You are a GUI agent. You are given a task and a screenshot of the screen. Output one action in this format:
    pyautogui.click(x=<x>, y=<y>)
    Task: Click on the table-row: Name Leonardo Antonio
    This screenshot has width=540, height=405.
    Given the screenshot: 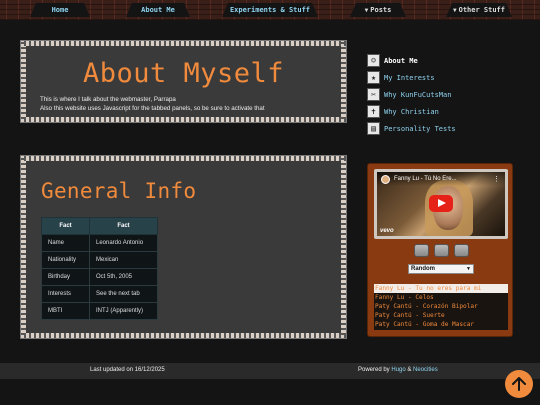 What is the action you would take?
    pyautogui.click(x=99, y=243)
    